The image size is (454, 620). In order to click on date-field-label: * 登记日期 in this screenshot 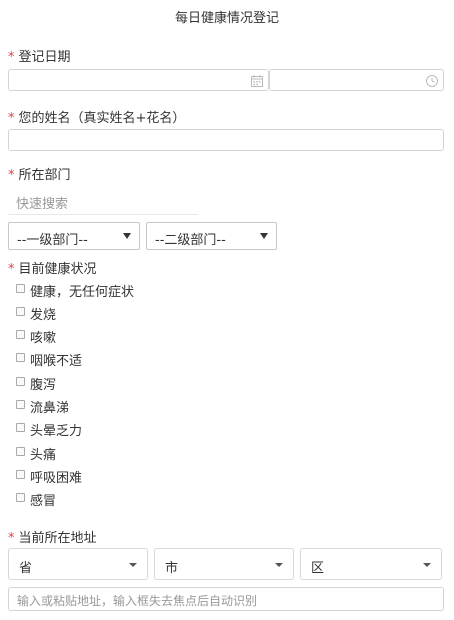, I will do `click(39, 55)`.